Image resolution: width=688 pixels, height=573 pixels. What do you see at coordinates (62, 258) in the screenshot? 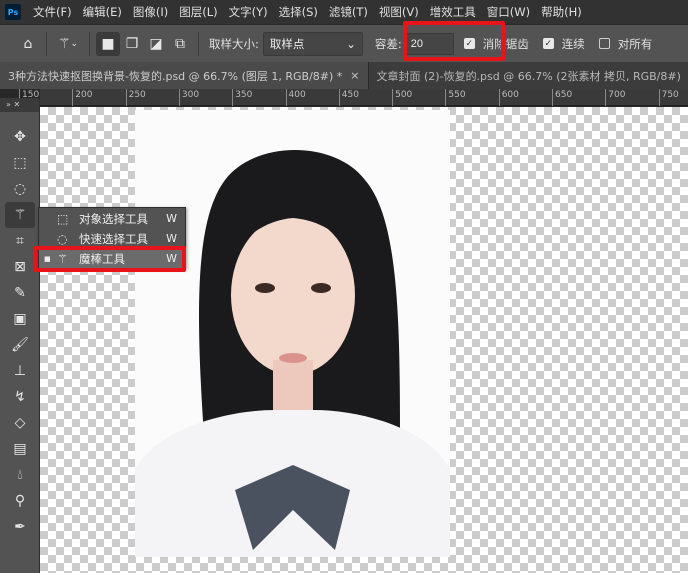
I see `magic-wand-icon: ⚚` at bounding box center [62, 258].